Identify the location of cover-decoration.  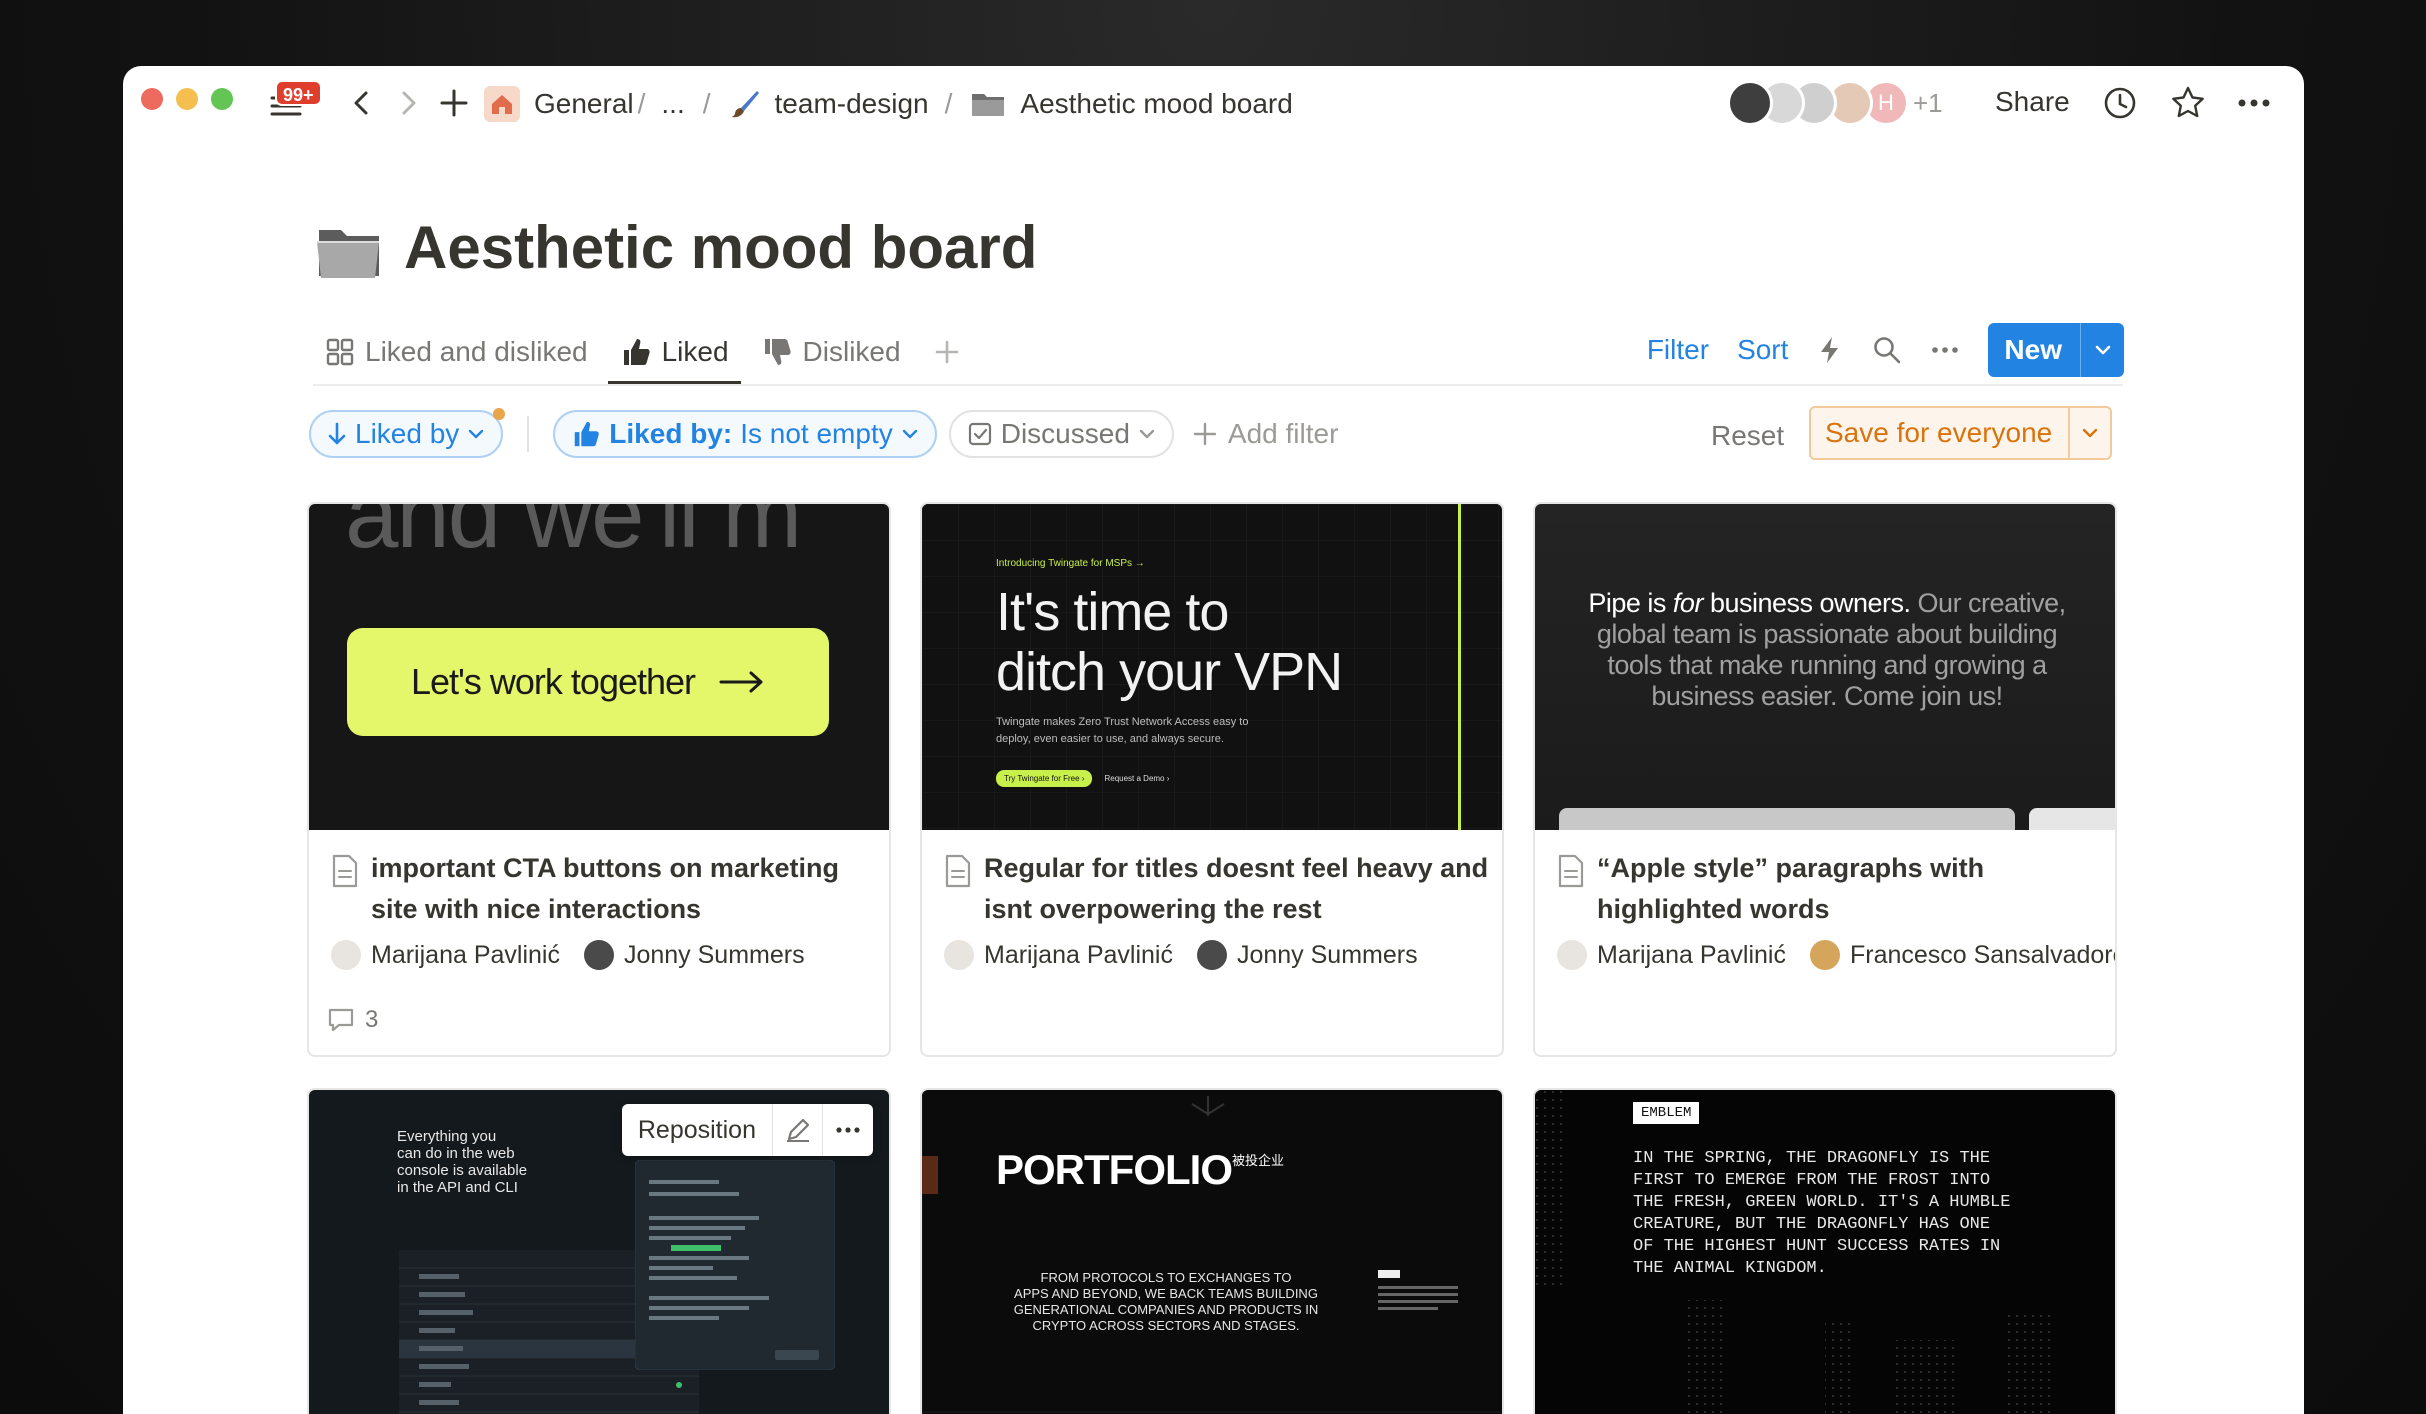
(1212, 1252).